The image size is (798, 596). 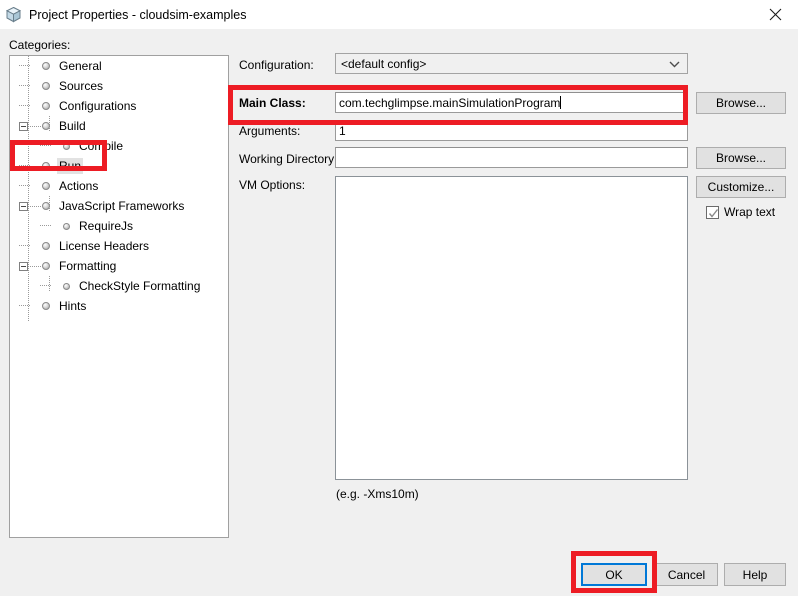 What do you see at coordinates (272, 103) in the screenshot?
I see `main-class-label: Main Class:` at bounding box center [272, 103].